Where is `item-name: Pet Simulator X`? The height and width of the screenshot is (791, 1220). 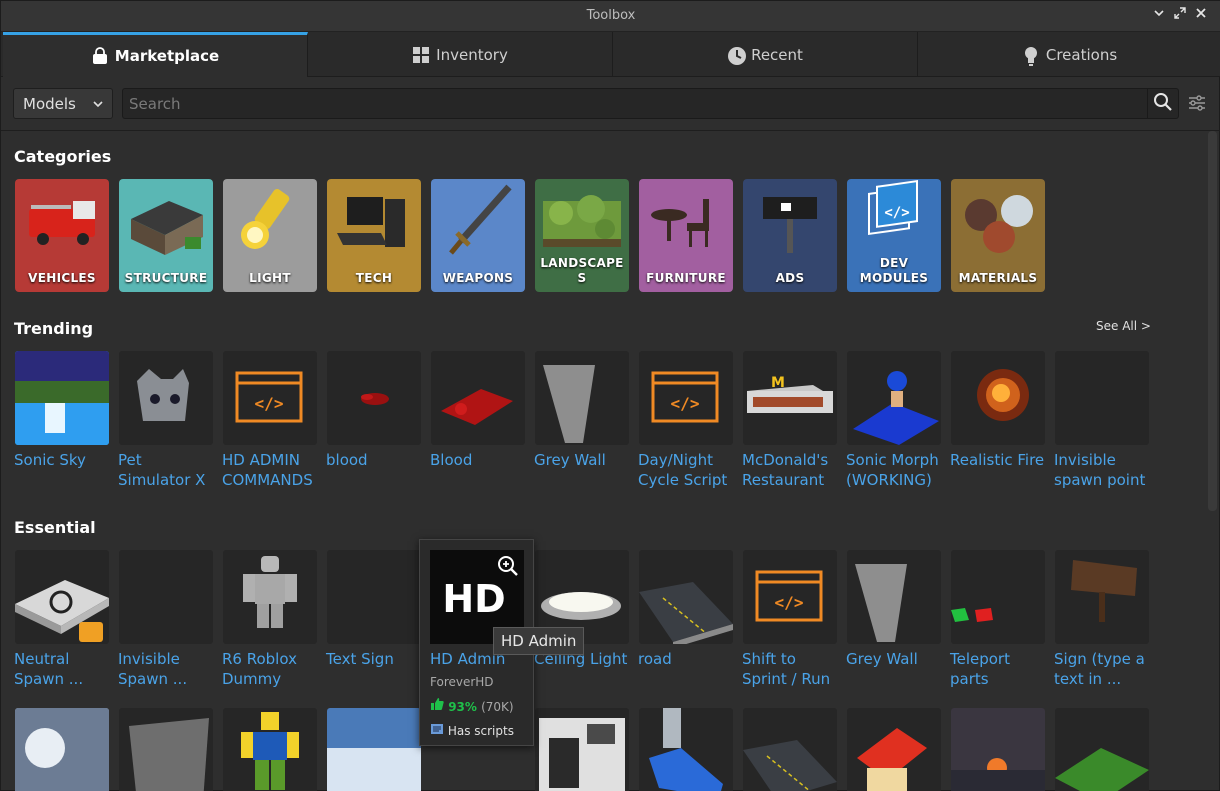 item-name: Pet Simulator X is located at coordinates (163, 470).